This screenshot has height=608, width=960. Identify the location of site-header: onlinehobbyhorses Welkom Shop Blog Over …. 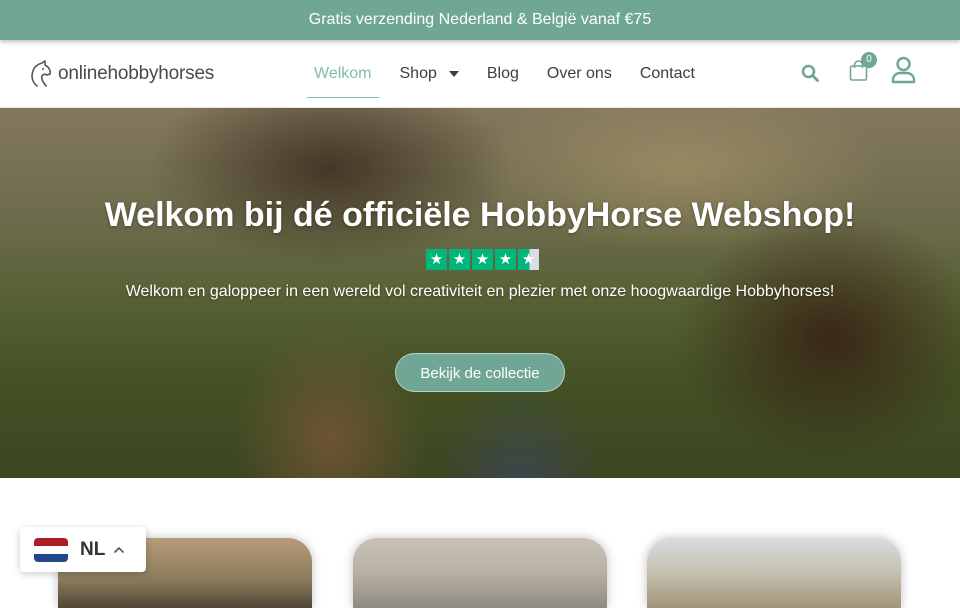
(480, 74).